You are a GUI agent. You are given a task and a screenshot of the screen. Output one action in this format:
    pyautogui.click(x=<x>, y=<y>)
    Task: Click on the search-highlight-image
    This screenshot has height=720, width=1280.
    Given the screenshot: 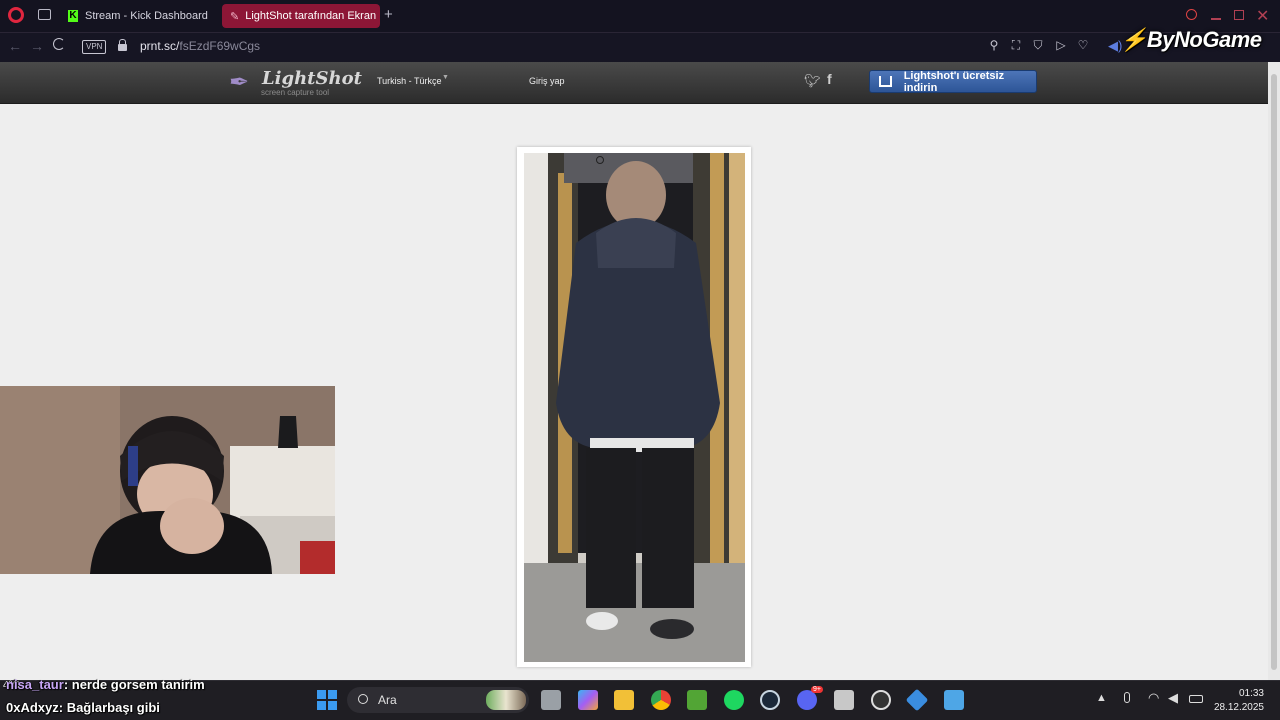 What is the action you would take?
    pyautogui.click(x=506, y=700)
    